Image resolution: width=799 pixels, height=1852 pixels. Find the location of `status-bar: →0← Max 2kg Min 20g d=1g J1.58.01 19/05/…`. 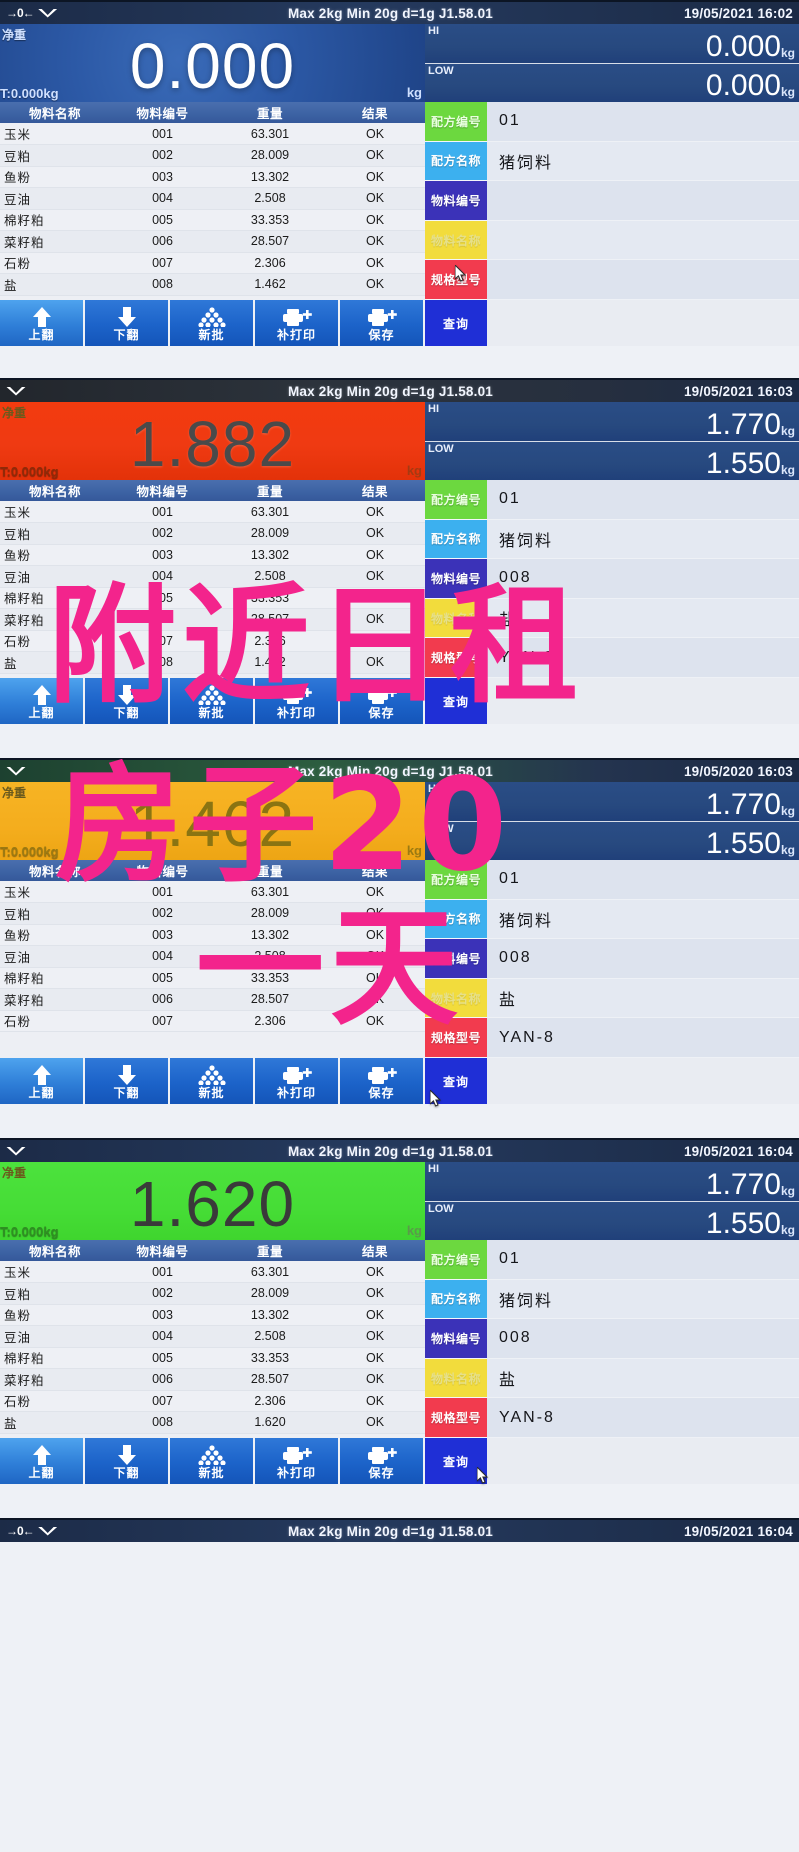

status-bar: →0← Max 2kg Min 20g d=1g J1.58.01 19/05/… is located at coordinates (399, 1531).